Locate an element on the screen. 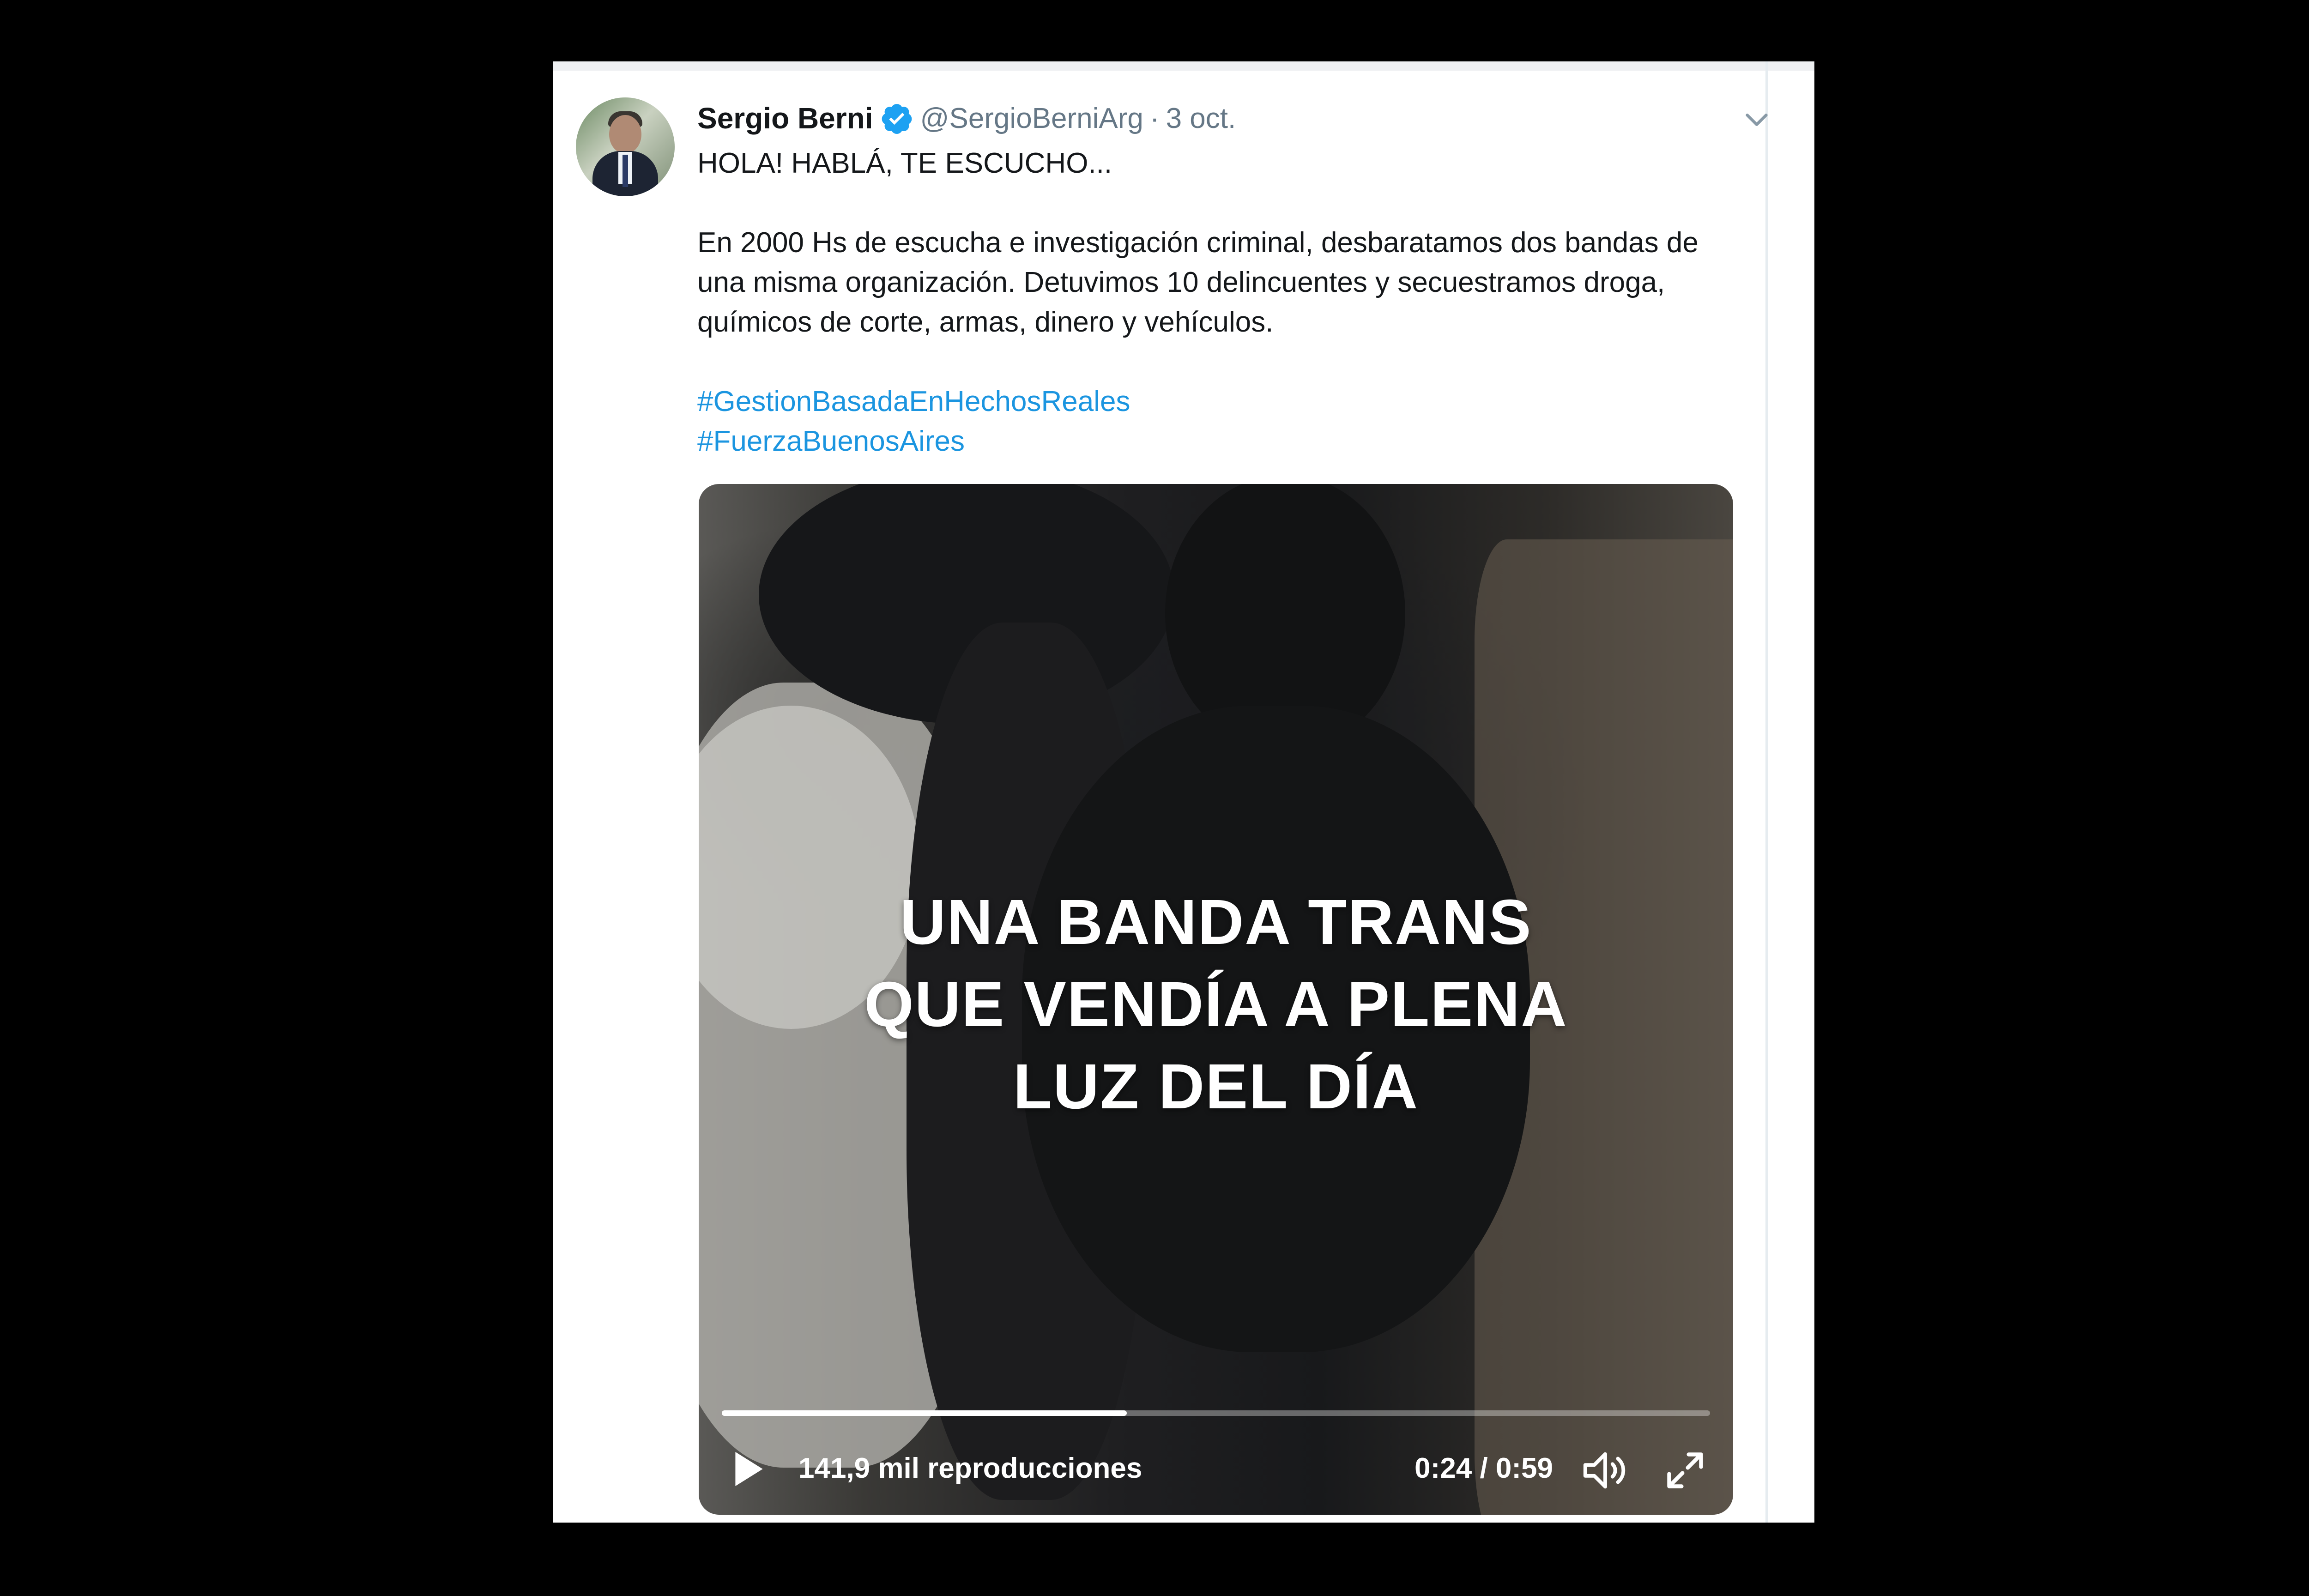  tweet-date: 3 oct. is located at coordinates (1201, 118).